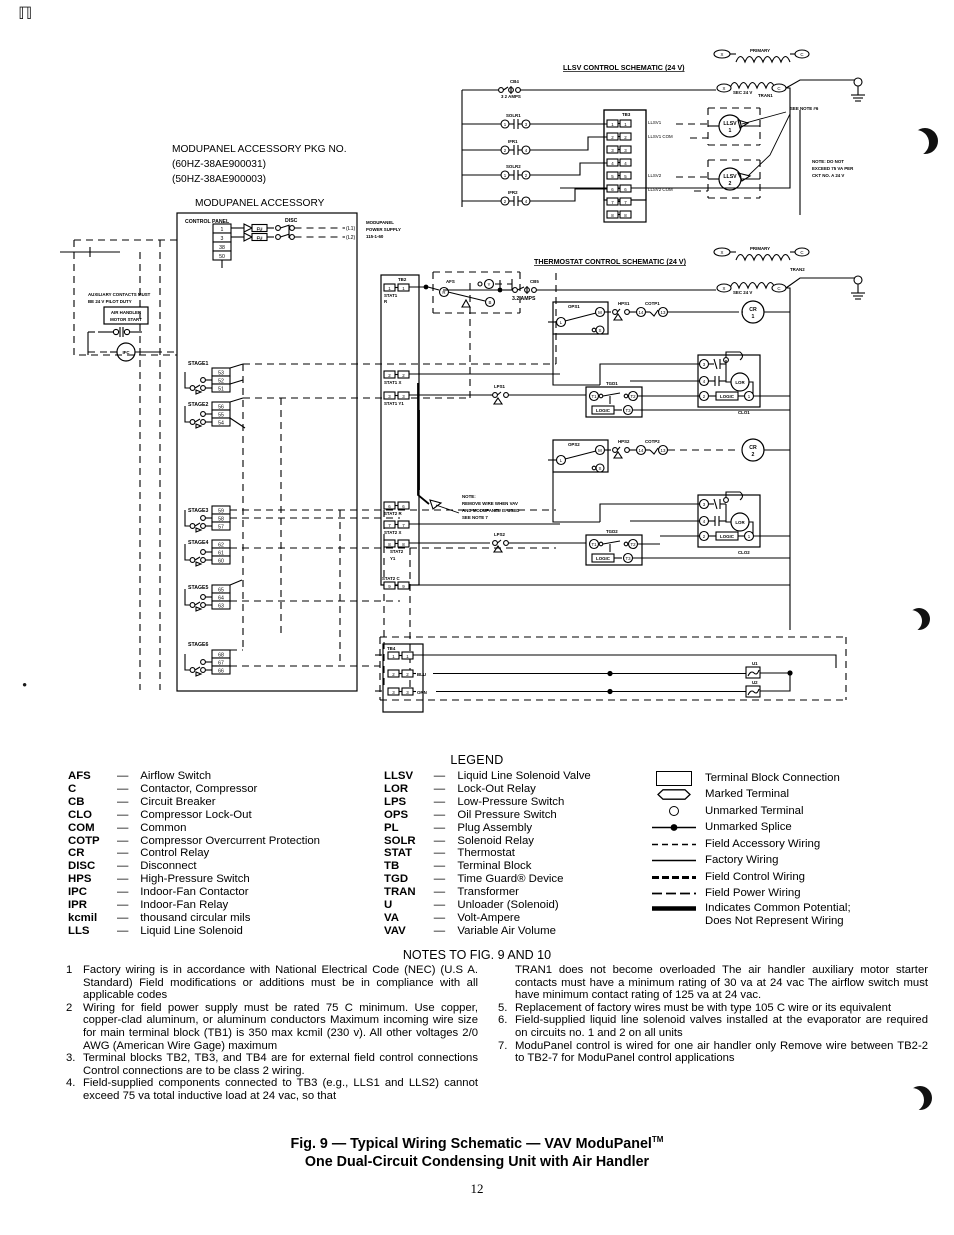 The height and width of the screenshot is (1235, 954). I want to click on svg-text: TB2, so click(402, 279).